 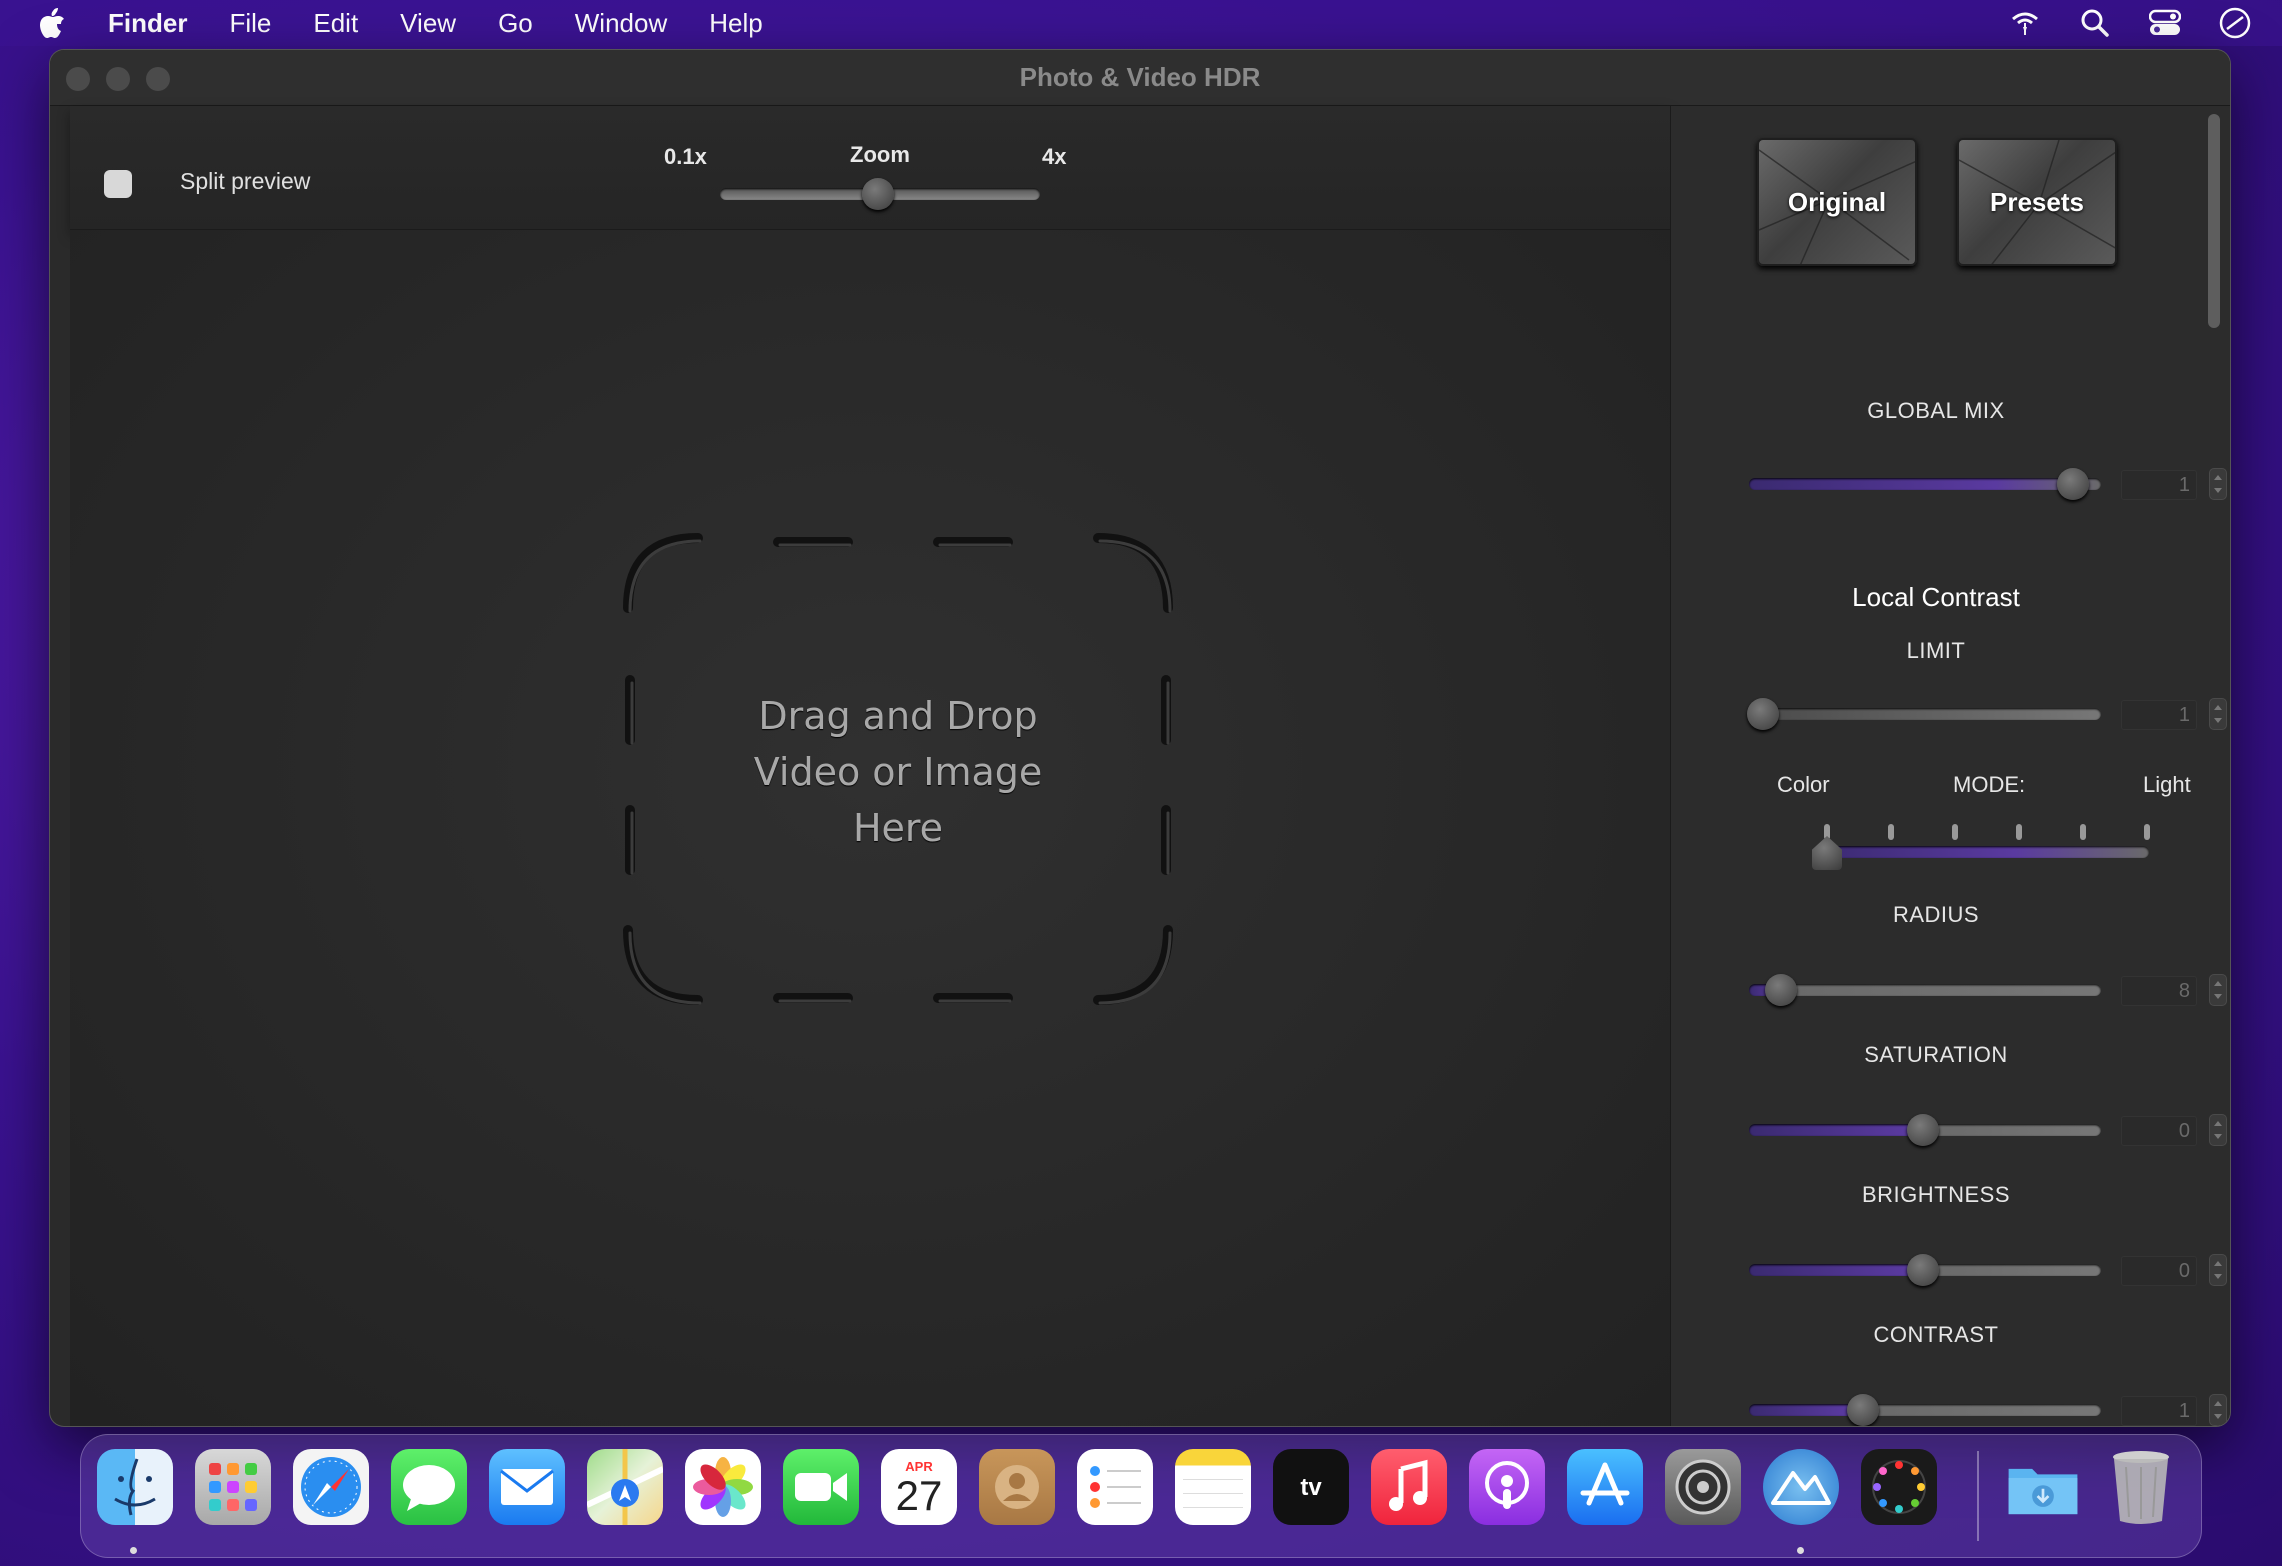 I want to click on limit-slider-thumb, so click(x=1763, y=714).